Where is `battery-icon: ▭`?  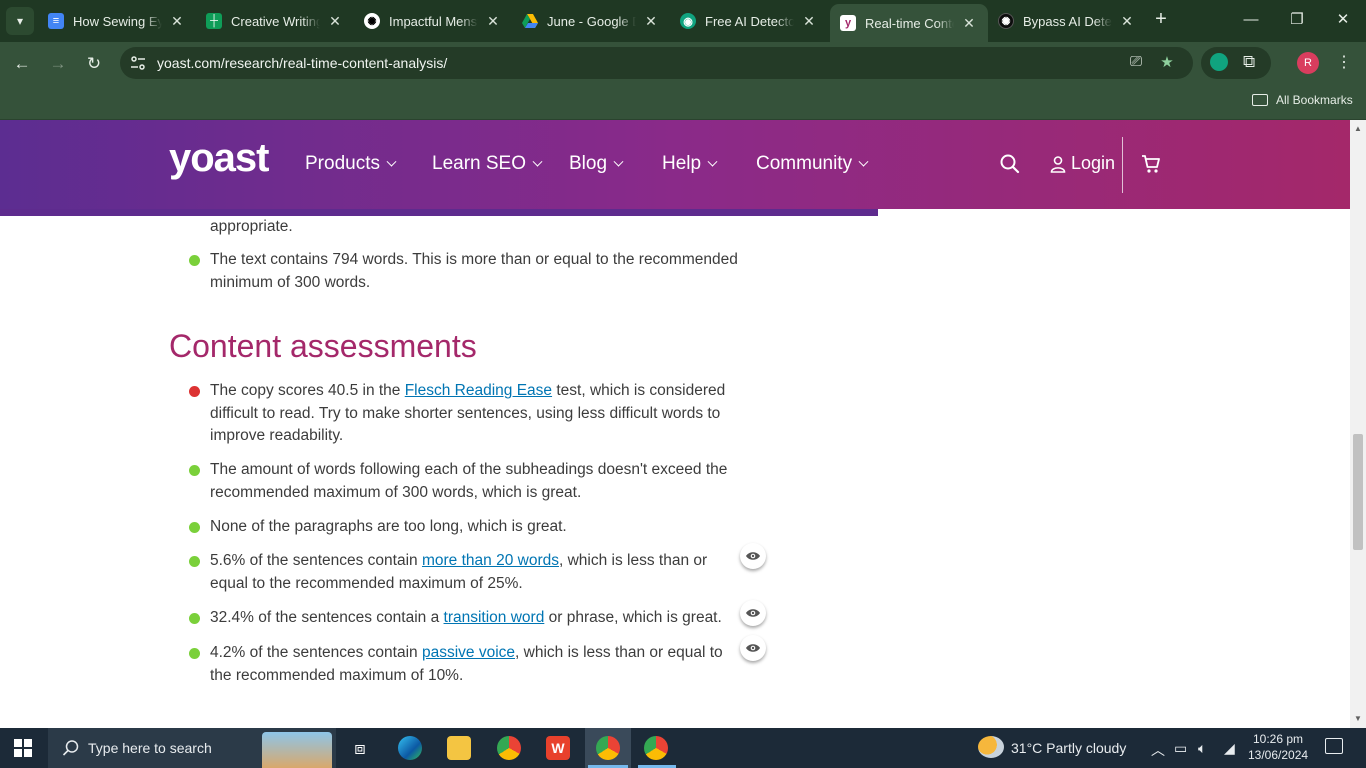
battery-icon: ▭ is located at coordinates (1180, 748).